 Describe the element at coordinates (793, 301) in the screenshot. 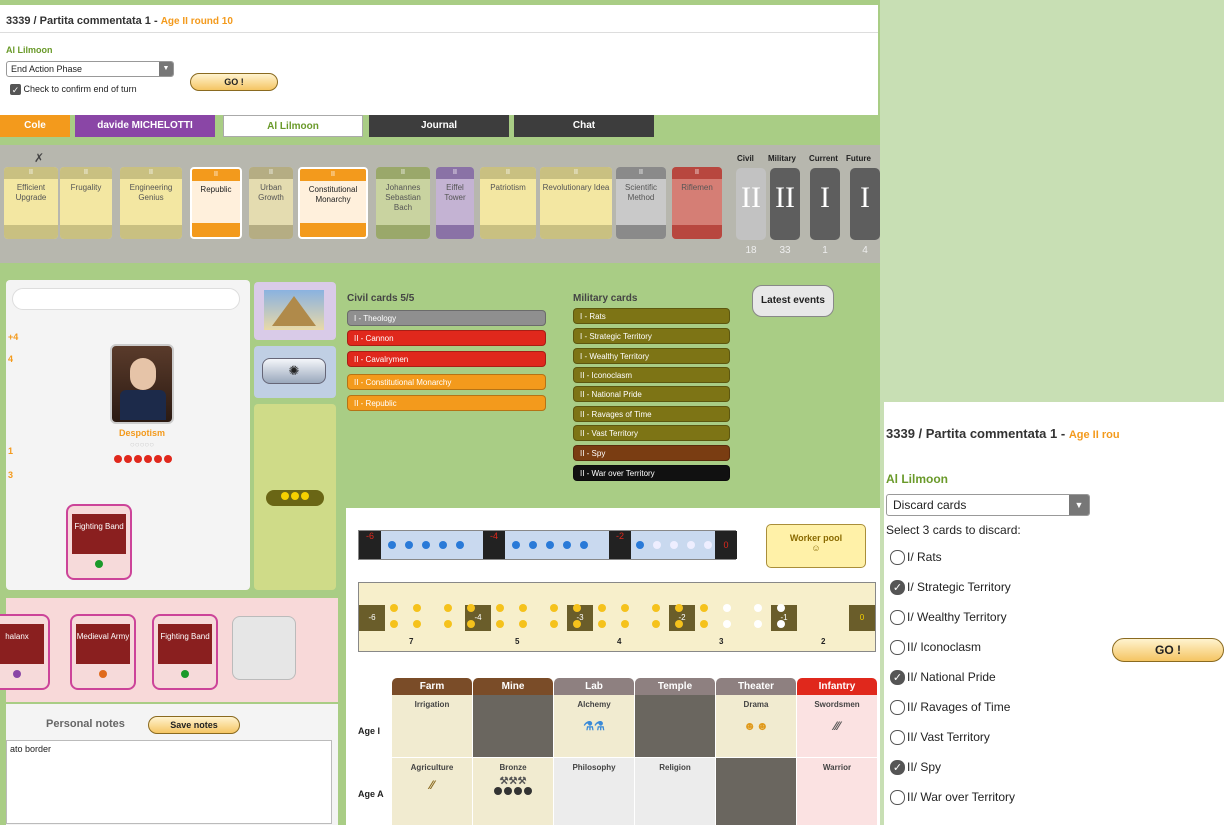

I see `latest-events-button: Latest events` at that location.